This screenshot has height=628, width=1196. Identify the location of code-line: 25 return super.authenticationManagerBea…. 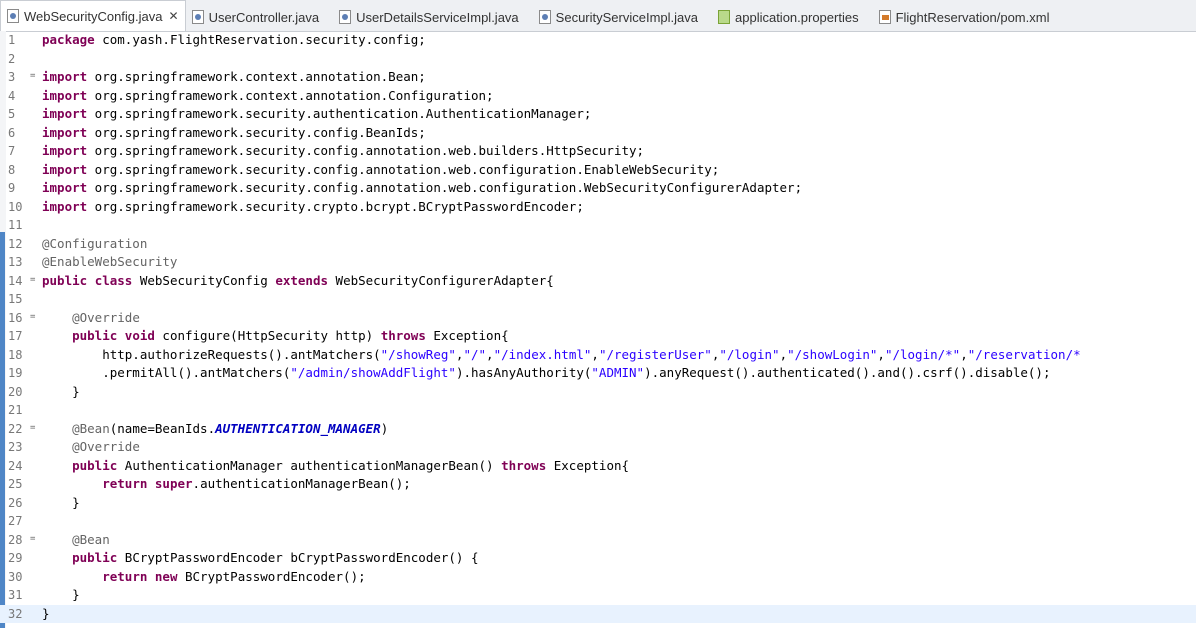
(598, 484).